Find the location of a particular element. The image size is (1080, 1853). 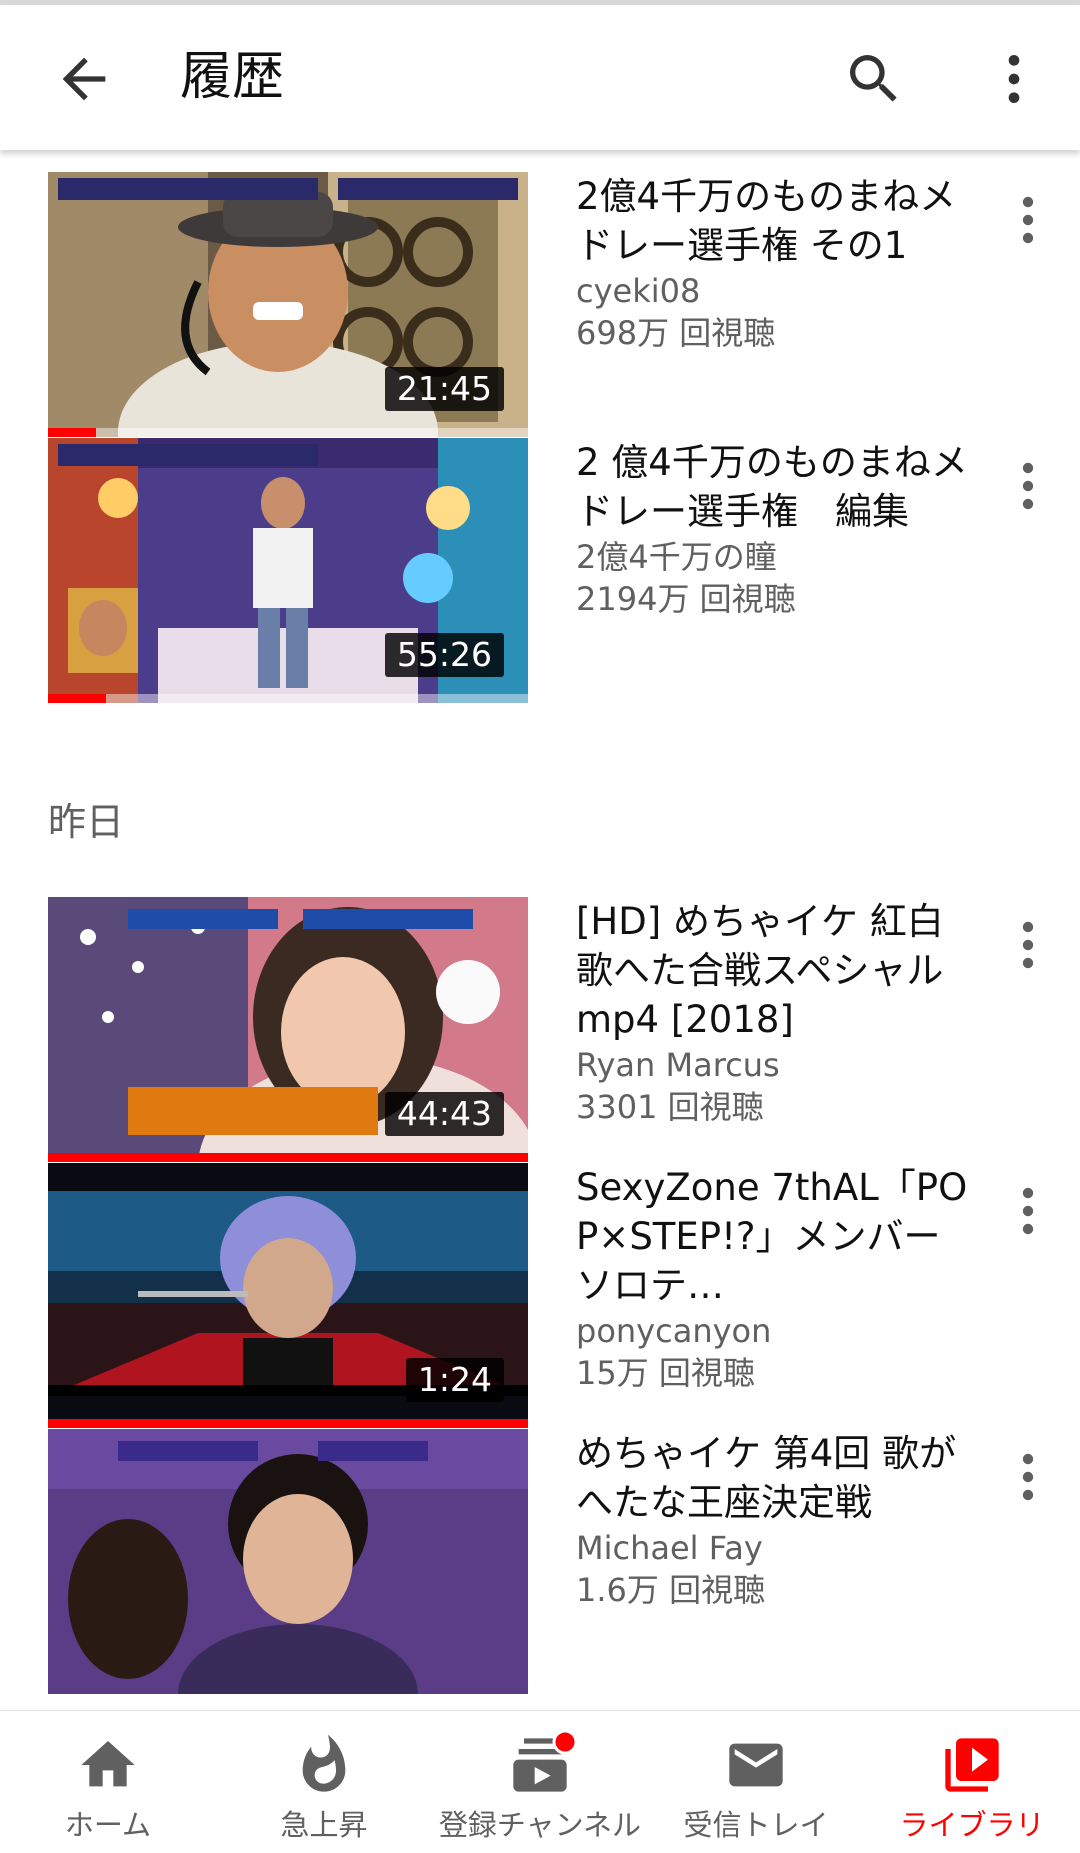

nav-label: 受信トレイ is located at coordinates (756, 1825).